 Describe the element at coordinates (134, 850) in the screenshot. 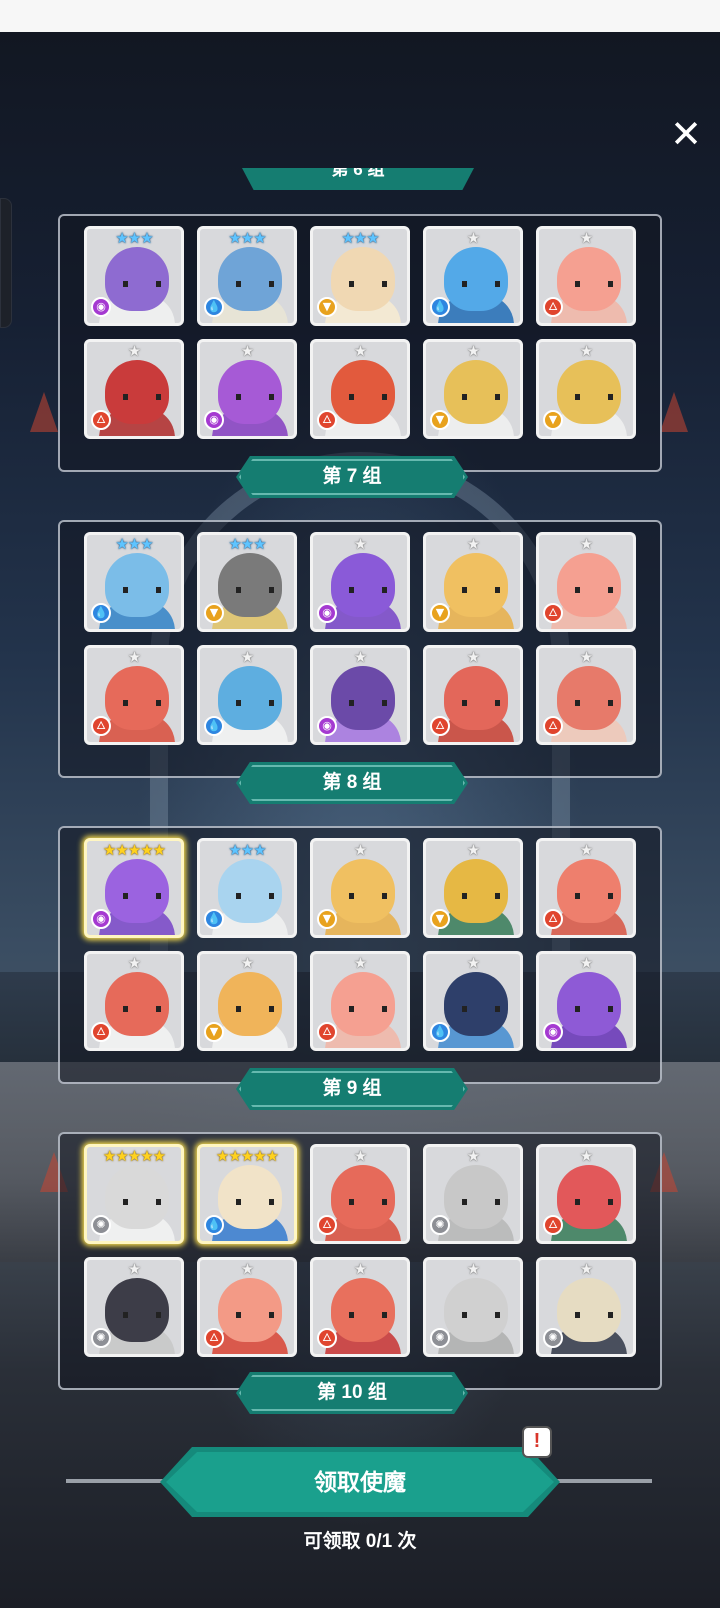

I see `star-rating: ★★★★★` at that location.